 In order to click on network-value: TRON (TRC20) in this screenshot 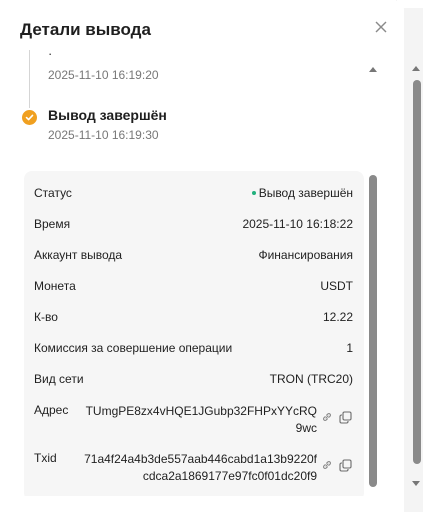, I will do `click(311, 379)`.